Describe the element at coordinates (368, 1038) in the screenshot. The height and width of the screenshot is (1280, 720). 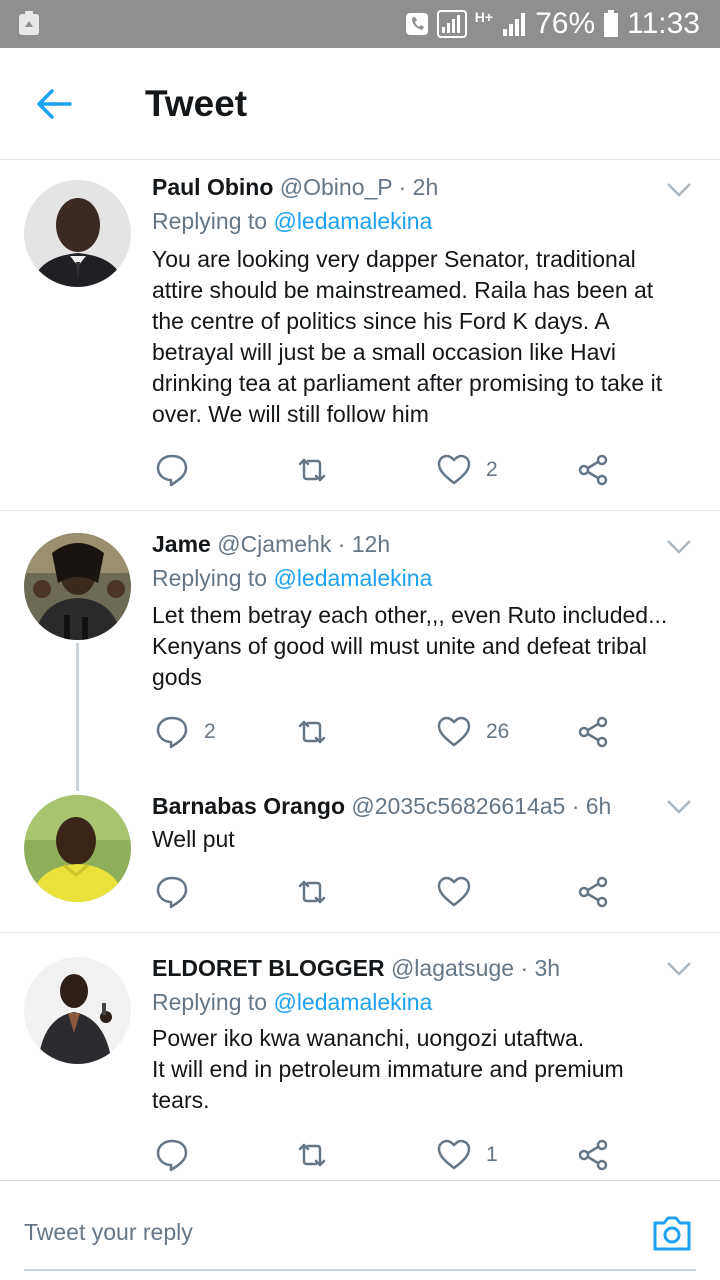
I see `tweet-text-line: Power iko kwa wananchi, uongozi utaftwa.` at that location.